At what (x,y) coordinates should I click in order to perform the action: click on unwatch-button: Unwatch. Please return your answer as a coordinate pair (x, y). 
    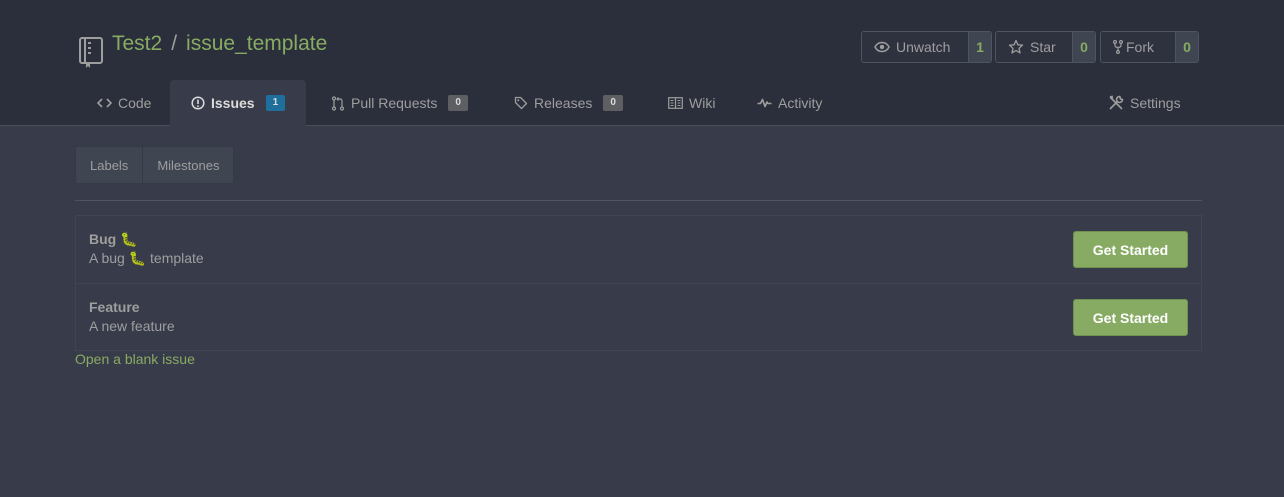
    Looking at the image, I should click on (915, 47).